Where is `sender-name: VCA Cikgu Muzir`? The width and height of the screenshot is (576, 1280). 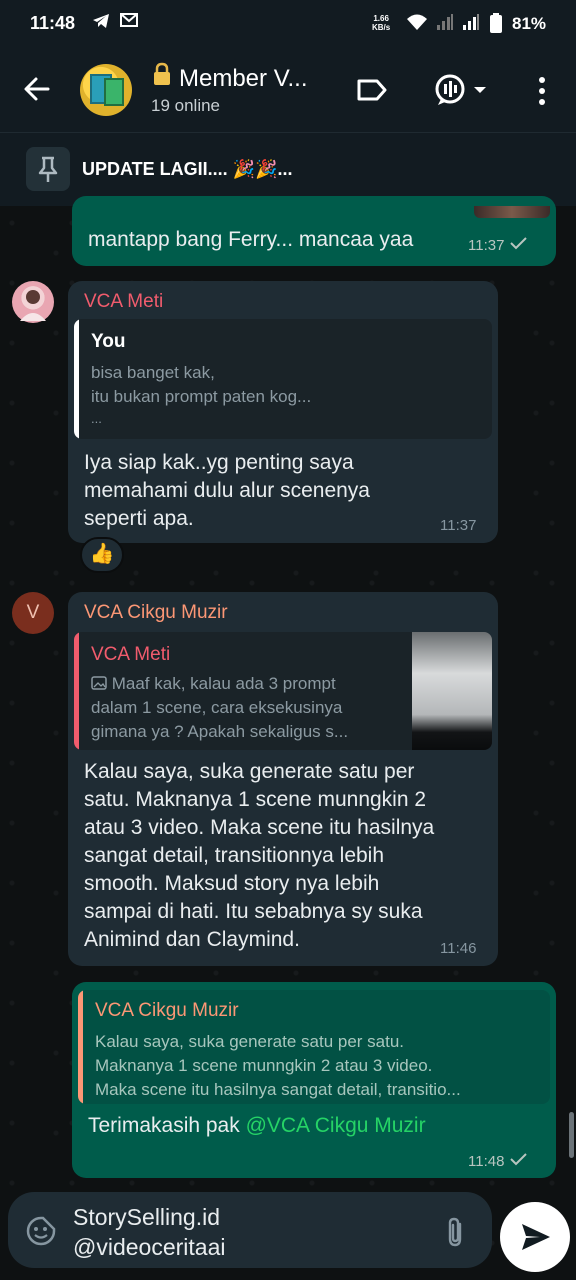 sender-name: VCA Cikgu Muzir is located at coordinates (156, 613).